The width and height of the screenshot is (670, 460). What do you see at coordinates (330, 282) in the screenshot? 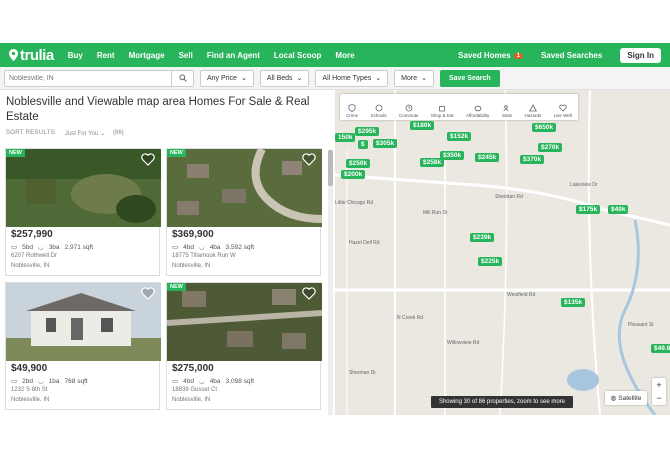
I see `results-scrollbar` at bounding box center [330, 282].